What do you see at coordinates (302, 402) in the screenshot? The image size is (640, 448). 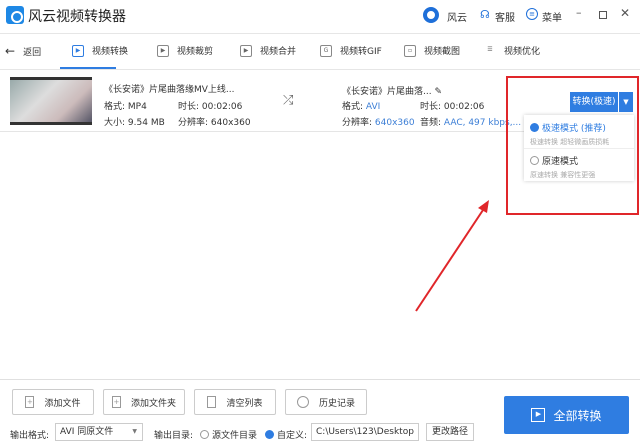 I see `clock-icon` at bounding box center [302, 402].